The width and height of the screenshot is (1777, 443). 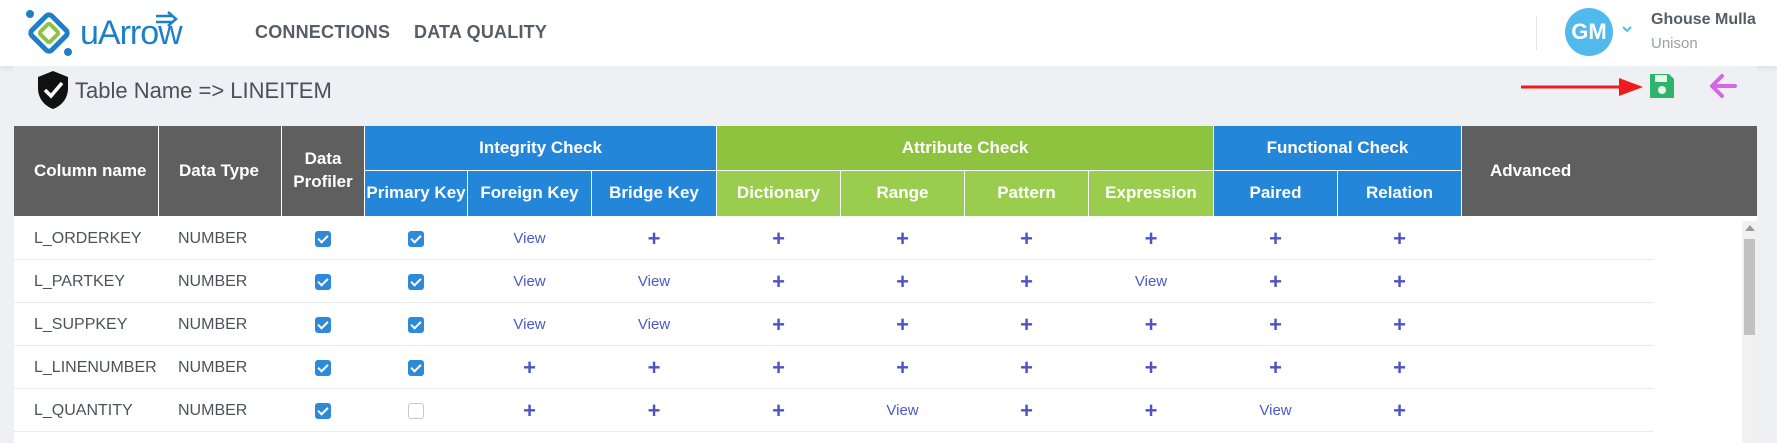 I want to click on header-expression: Expression, so click(x=1151, y=193).